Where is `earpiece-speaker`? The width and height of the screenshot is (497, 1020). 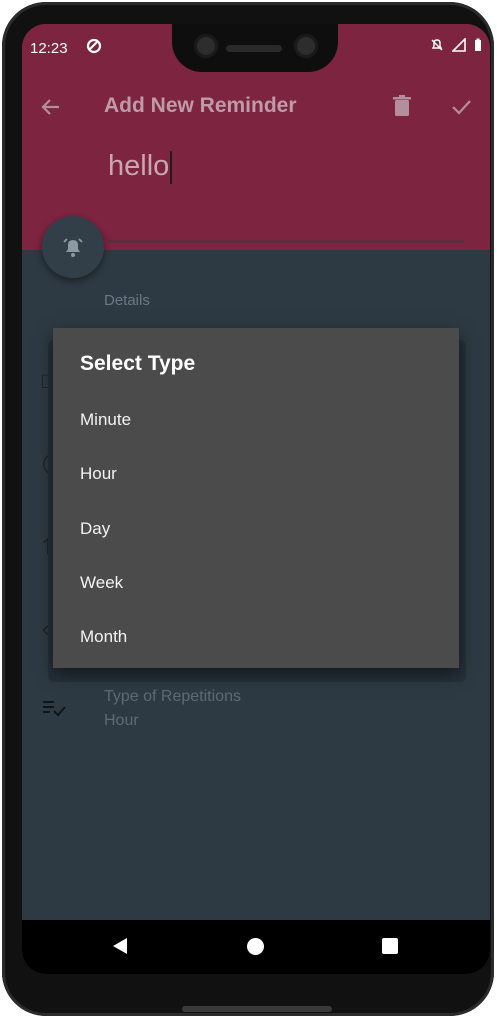 earpiece-speaker is located at coordinates (254, 48).